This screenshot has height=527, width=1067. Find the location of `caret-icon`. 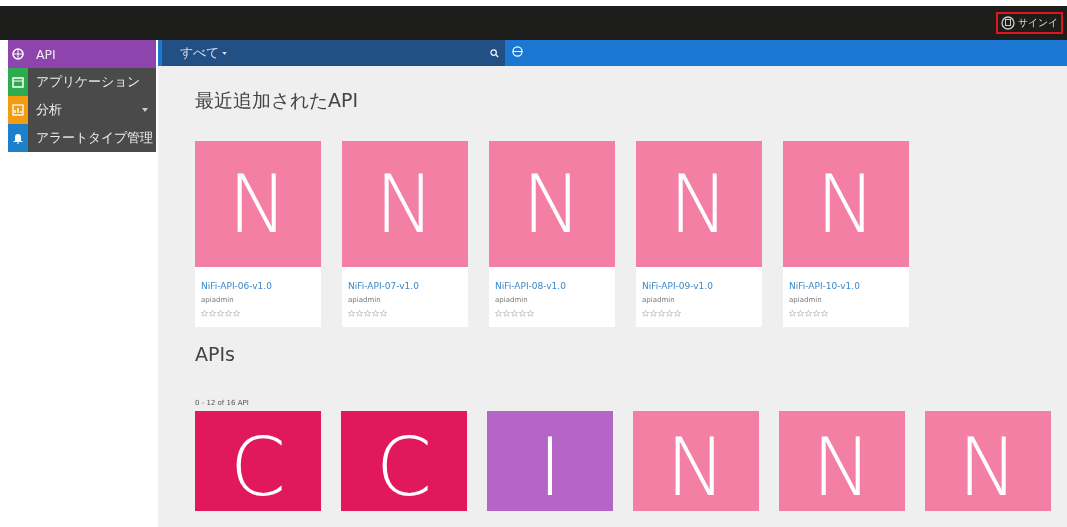

caret-icon is located at coordinates (224, 53).